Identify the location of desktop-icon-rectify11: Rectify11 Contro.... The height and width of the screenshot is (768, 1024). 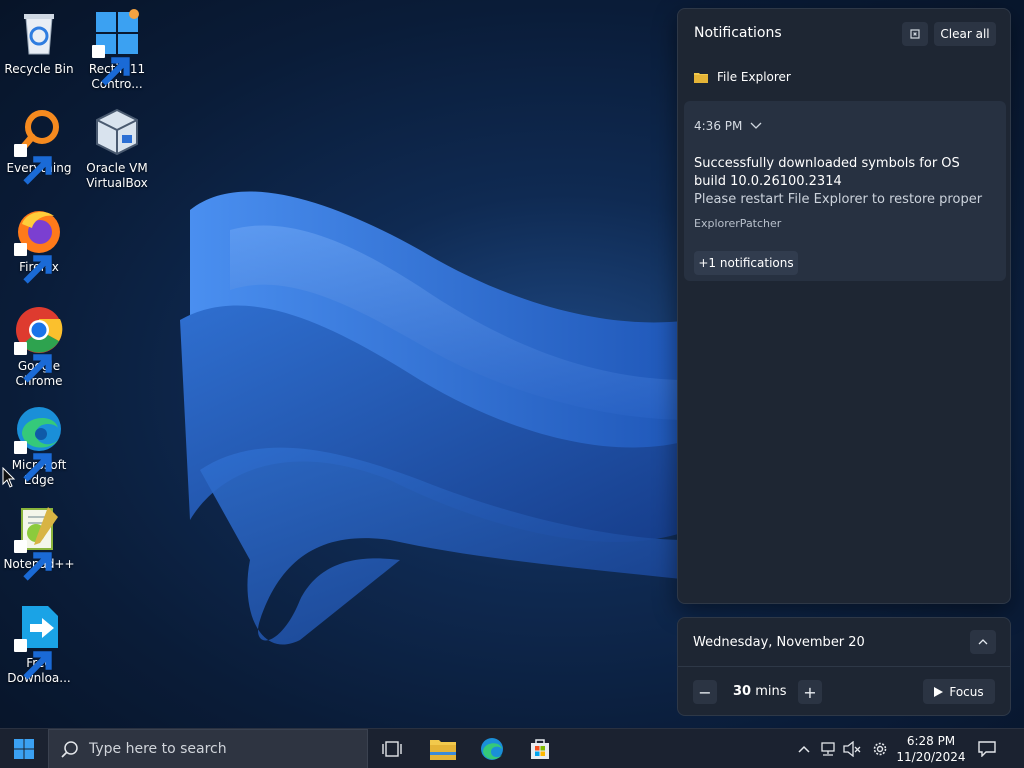
(117, 50).